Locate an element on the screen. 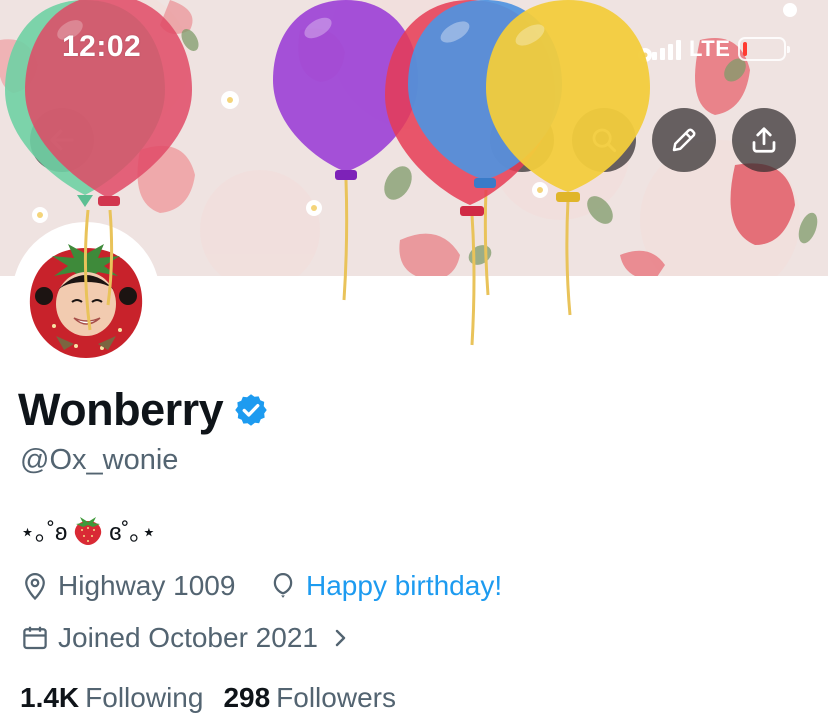 The height and width of the screenshot is (721, 828). back-arrow-icon is located at coordinates (62, 140).